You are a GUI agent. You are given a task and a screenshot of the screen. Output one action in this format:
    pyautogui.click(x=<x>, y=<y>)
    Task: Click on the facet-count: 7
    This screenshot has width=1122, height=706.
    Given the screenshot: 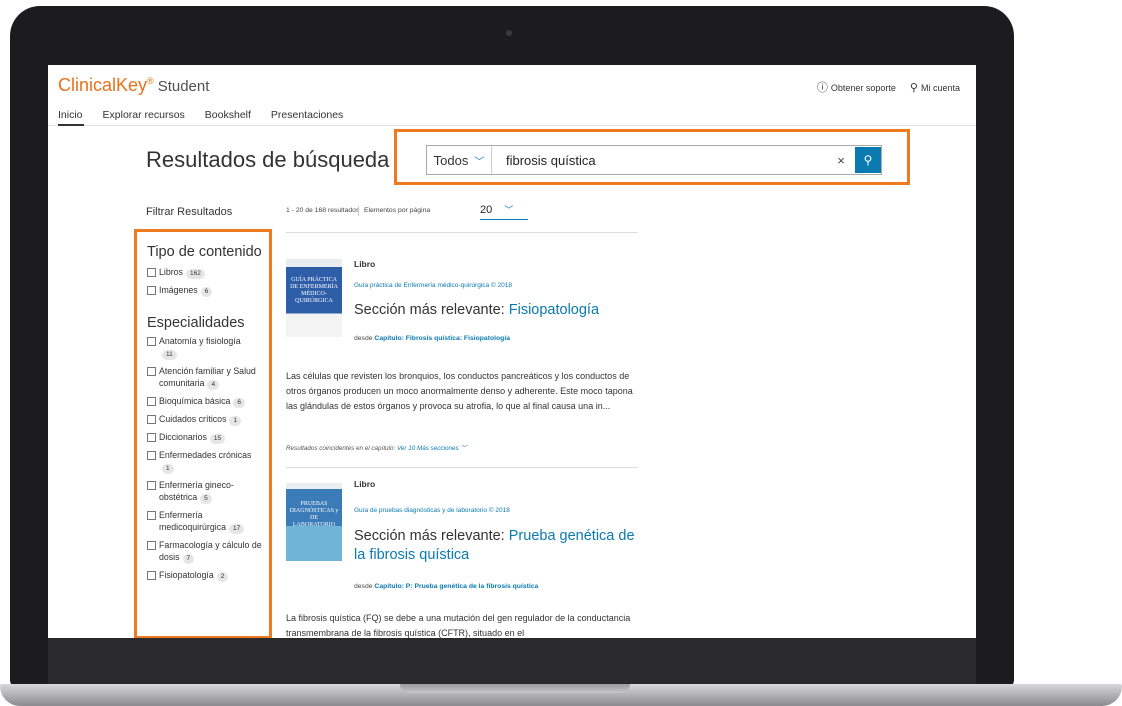 What is the action you would take?
    pyautogui.click(x=188, y=559)
    